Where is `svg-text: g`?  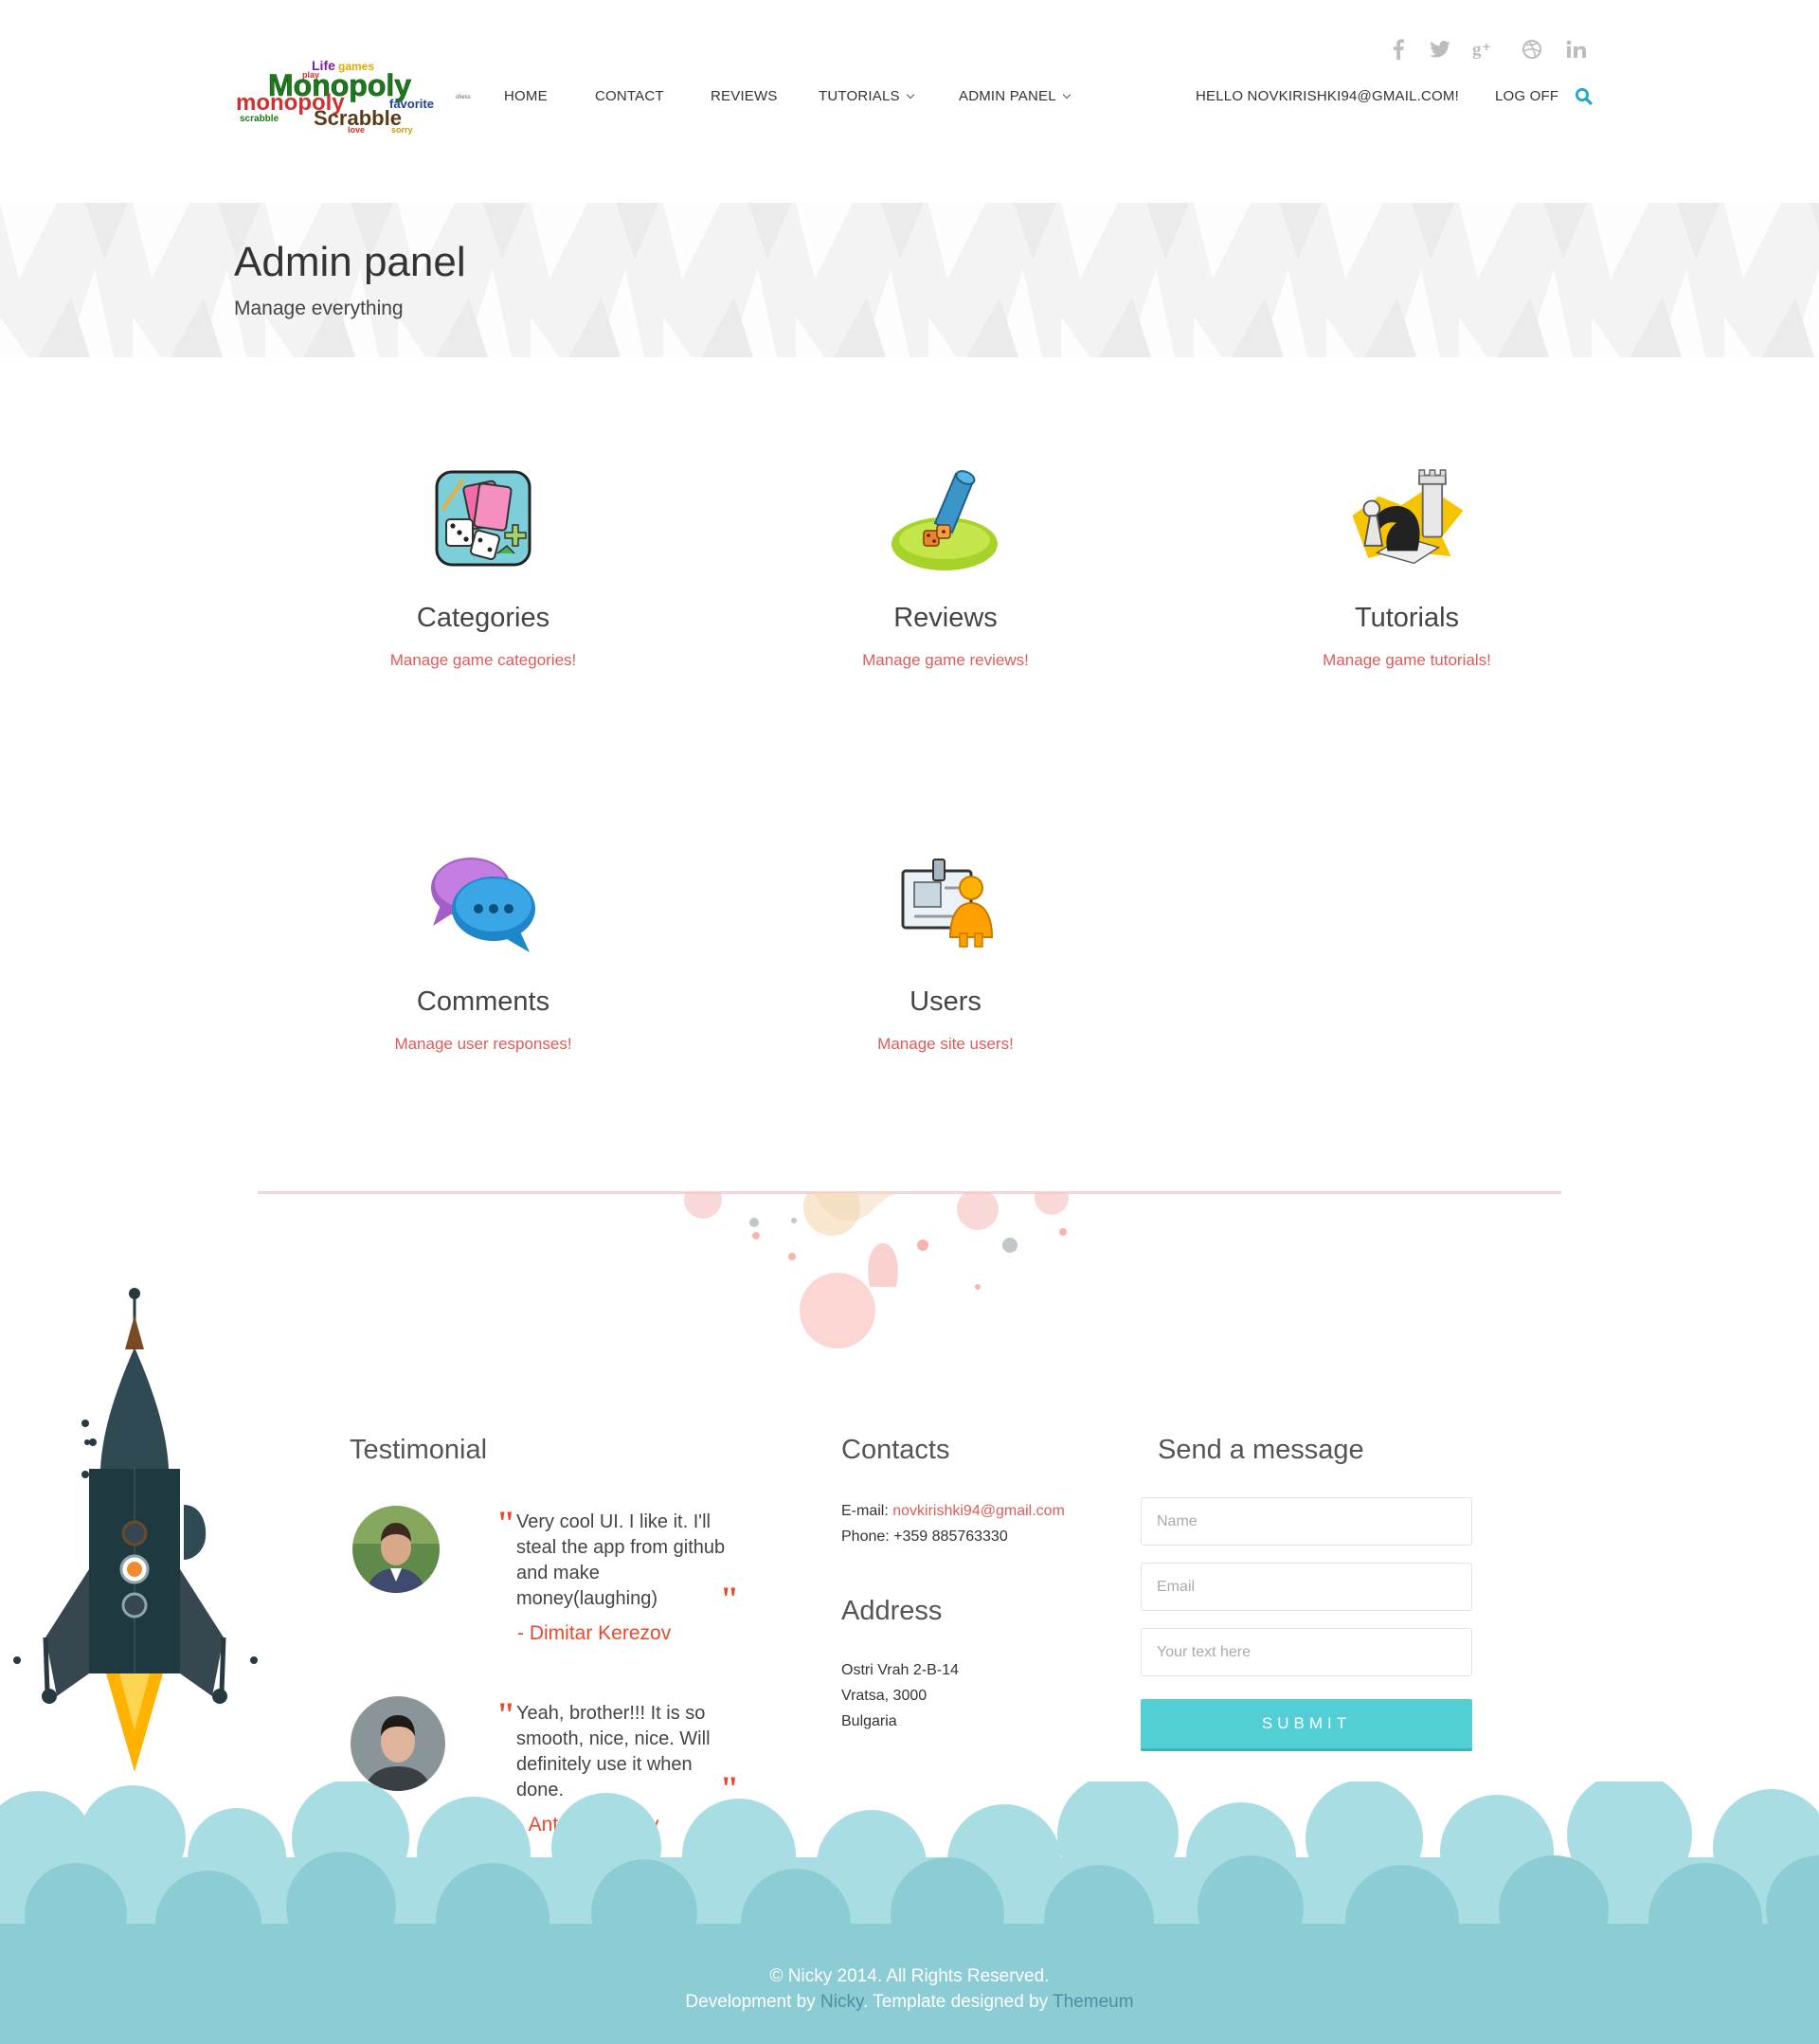
svg-text: g is located at coordinates (1477, 50).